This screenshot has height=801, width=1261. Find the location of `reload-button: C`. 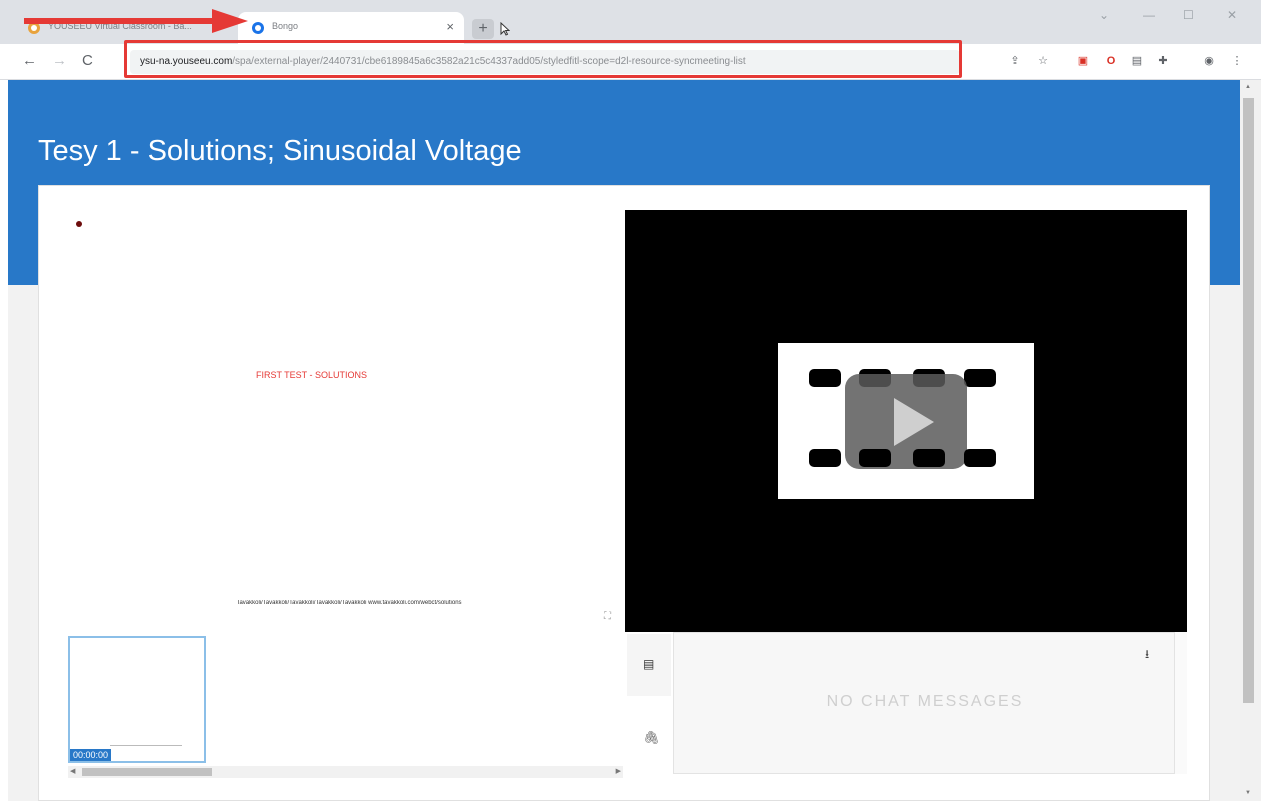

reload-button: C is located at coordinates (87, 60).